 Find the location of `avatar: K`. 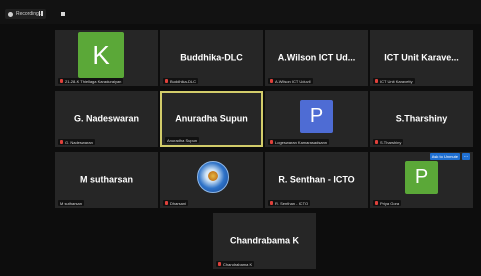

avatar: K is located at coordinates (101, 55).